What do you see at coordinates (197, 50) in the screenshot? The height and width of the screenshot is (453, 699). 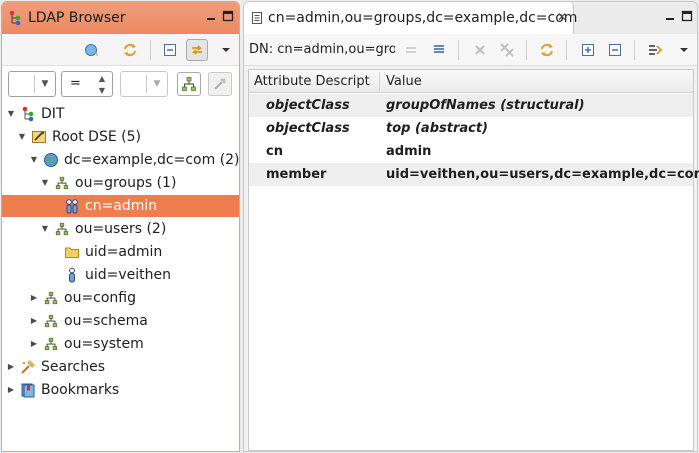 I see `link-toggle-icon` at bounding box center [197, 50].